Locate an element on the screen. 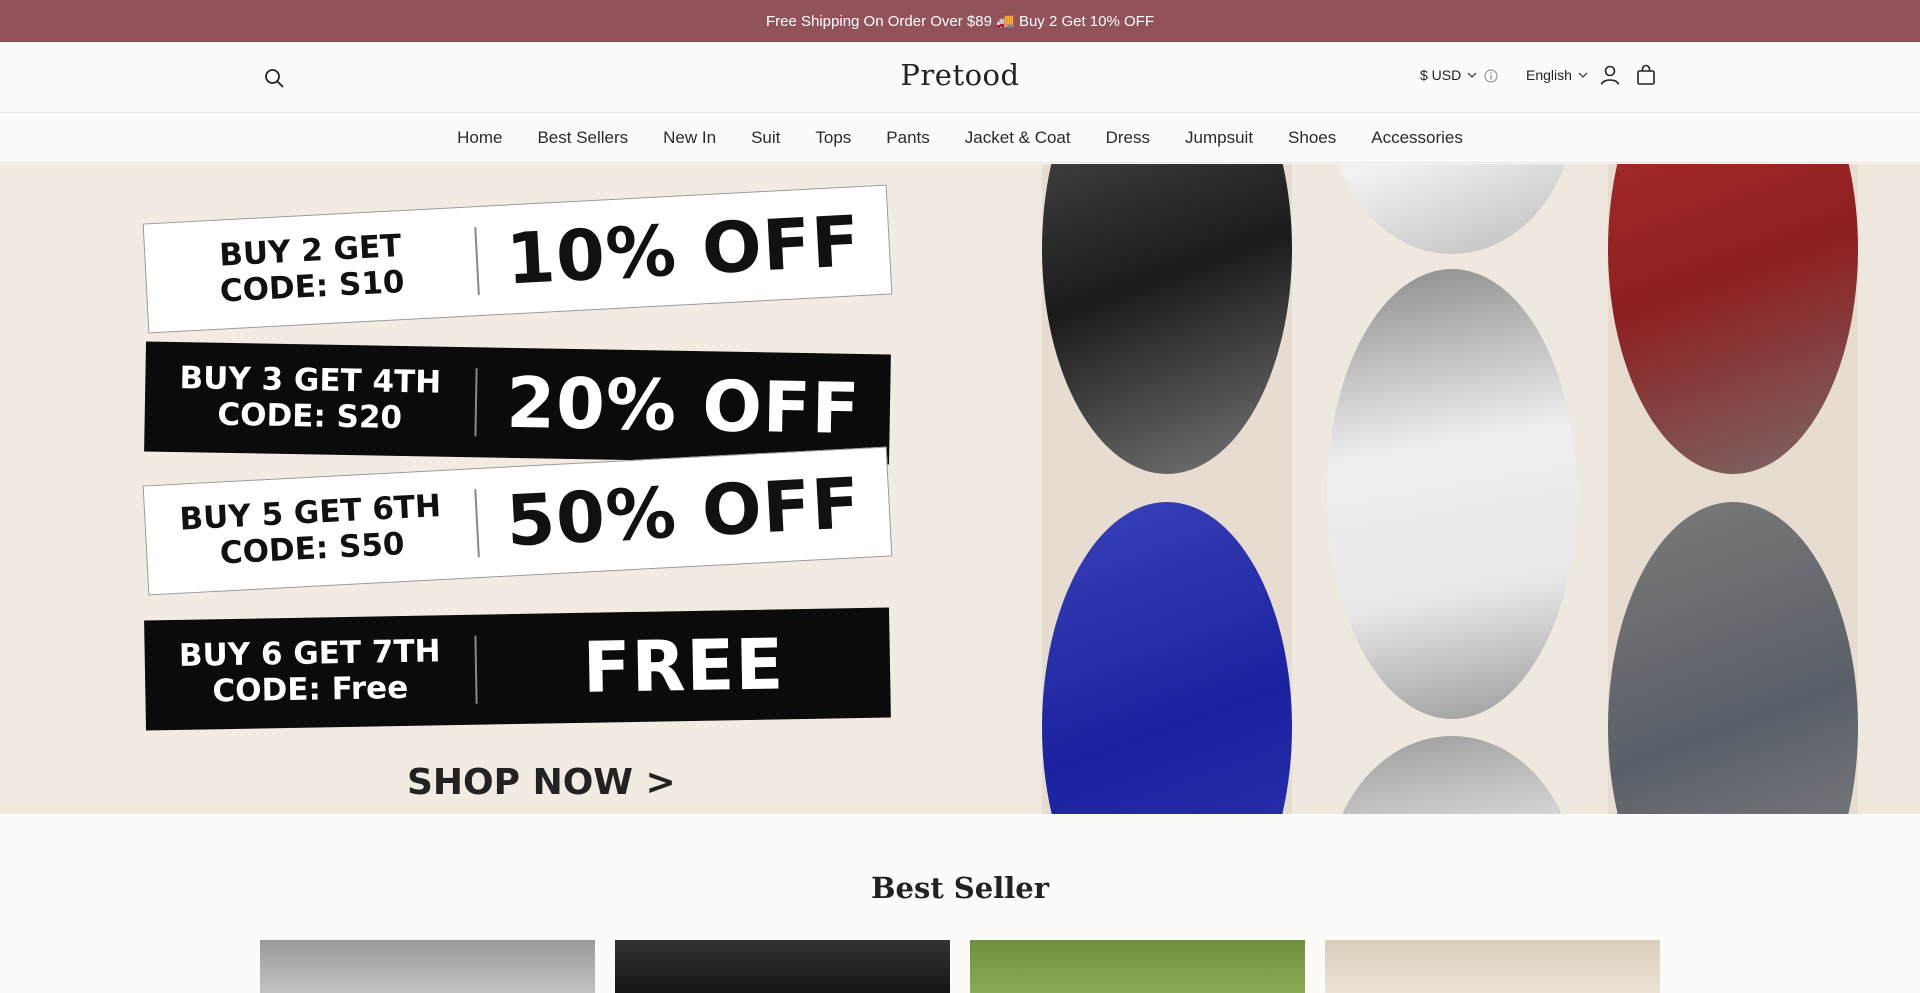 This screenshot has width=1920, height=993. nav-item-pants: Pants is located at coordinates (908, 138).